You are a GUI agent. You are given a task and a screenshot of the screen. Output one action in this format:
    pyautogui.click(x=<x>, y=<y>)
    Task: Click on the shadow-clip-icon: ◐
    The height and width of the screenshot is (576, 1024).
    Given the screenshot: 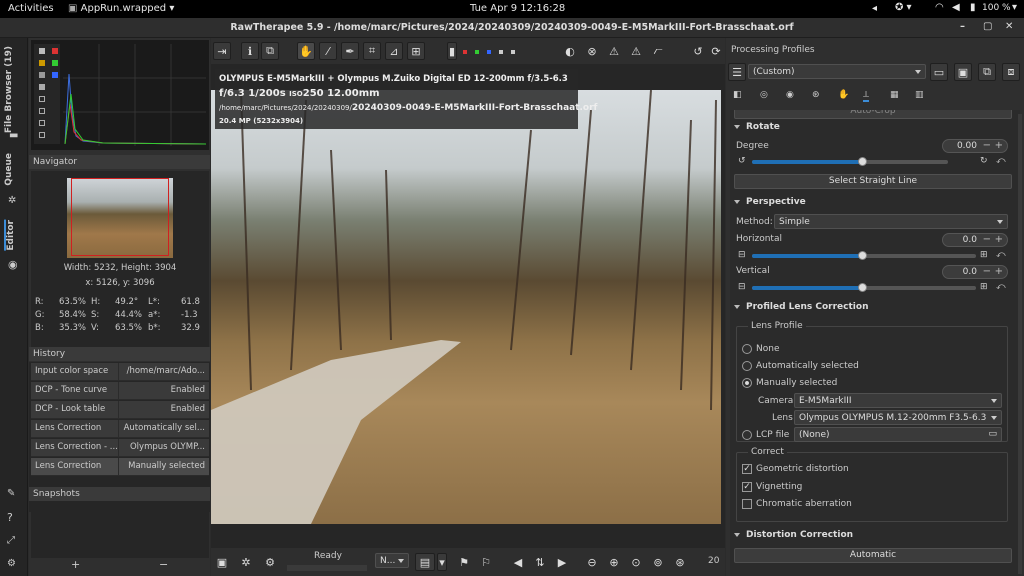 What is the action you would take?
    pyautogui.click(x=570, y=51)
    